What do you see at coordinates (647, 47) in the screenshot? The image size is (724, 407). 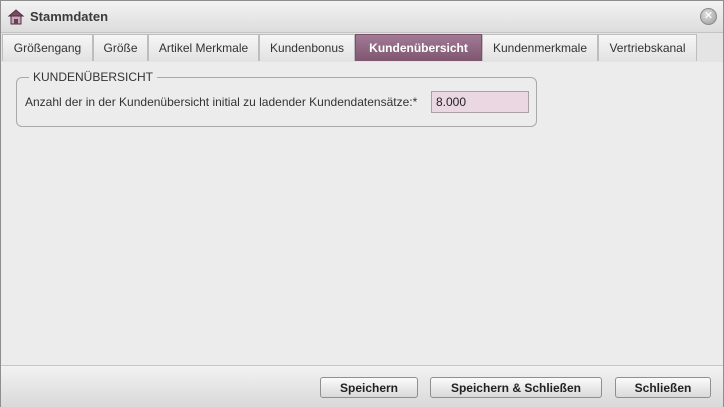 I see `tab-vertriebskanal: Vertriebskanal` at bounding box center [647, 47].